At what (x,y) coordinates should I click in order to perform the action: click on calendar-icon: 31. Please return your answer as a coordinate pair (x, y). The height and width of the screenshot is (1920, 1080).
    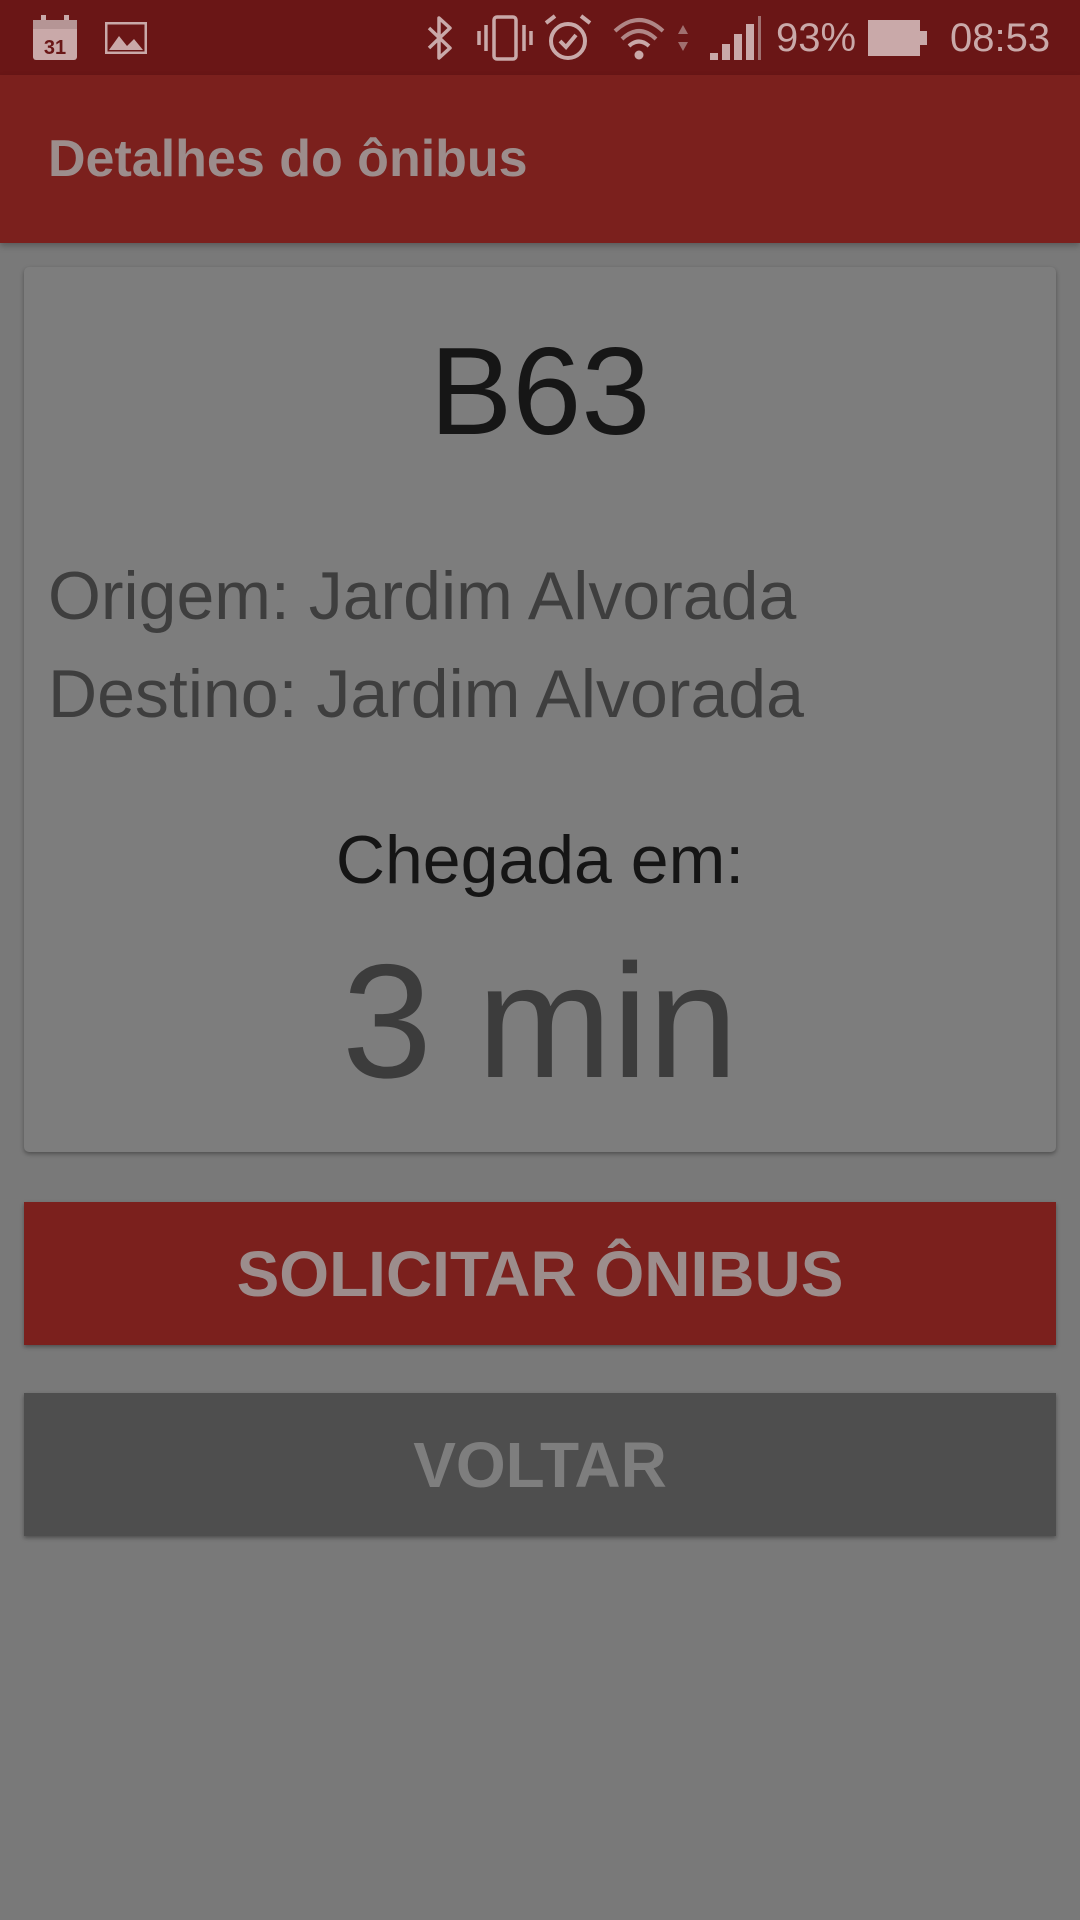
    Looking at the image, I should click on (55, 37).